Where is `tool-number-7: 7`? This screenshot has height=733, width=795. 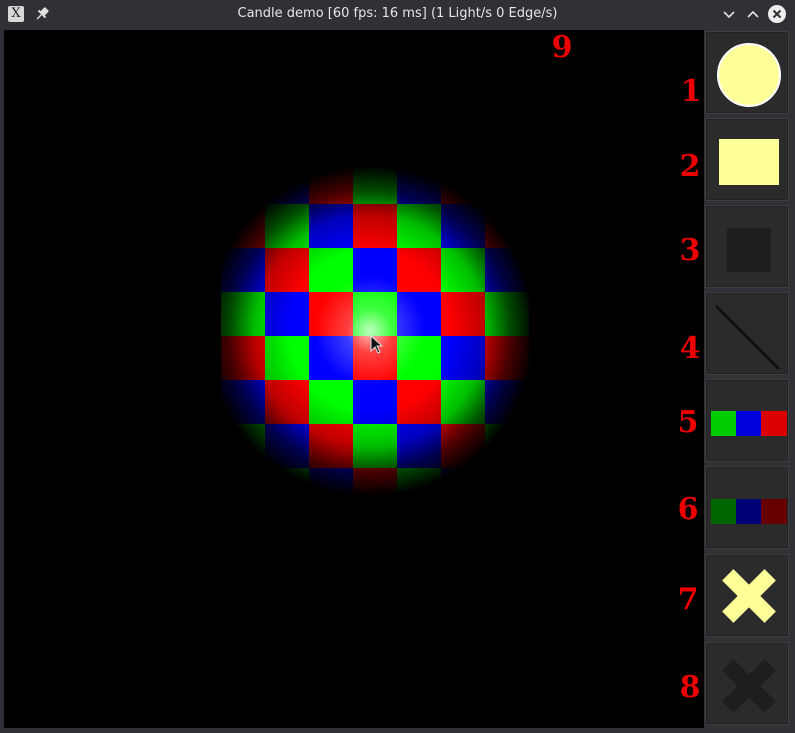
tool-number-7: 7 is located at coordinates (688, 599).